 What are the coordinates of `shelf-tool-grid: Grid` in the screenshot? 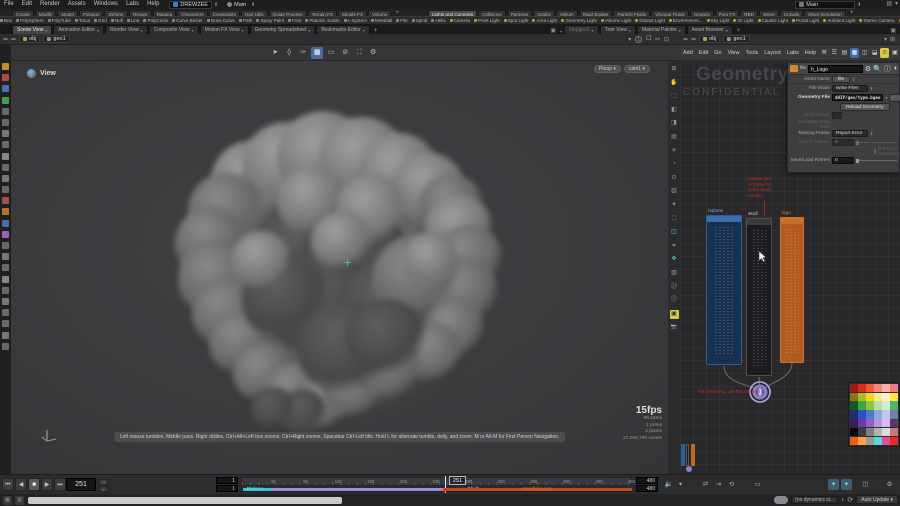 It's located at (100, 20).